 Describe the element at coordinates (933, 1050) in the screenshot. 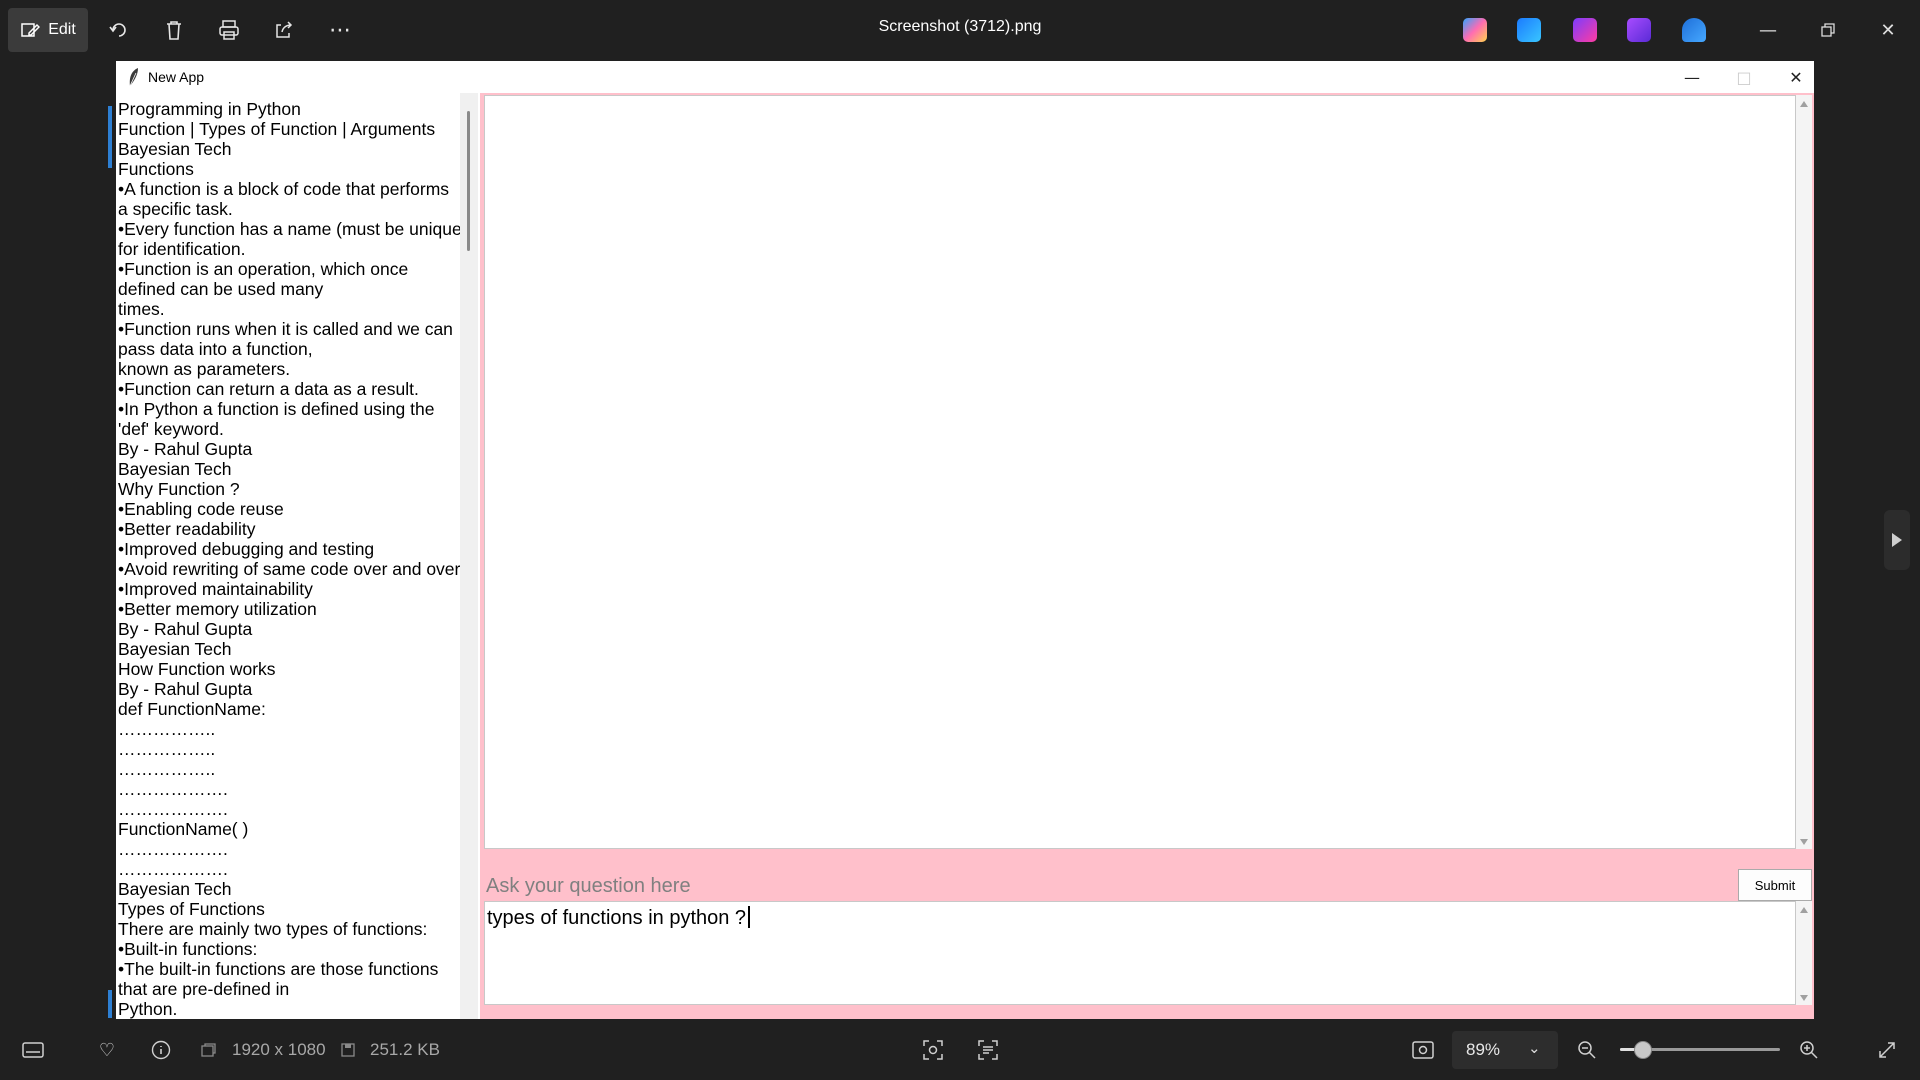

I see `visual-search-icon` at that location.